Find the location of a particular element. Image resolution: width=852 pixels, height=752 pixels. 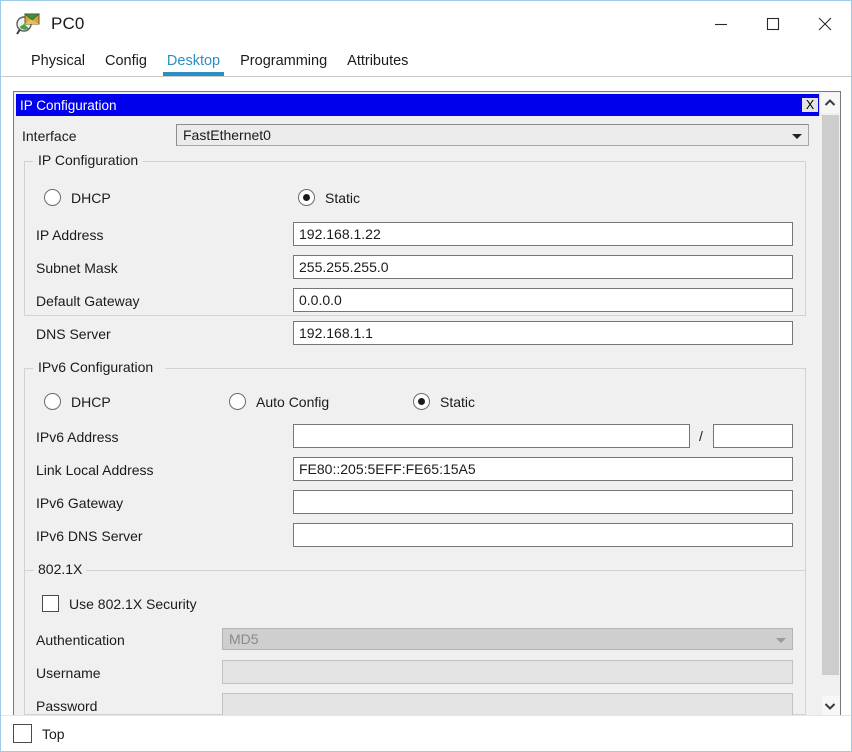

ipv6-dns-server-label: IPv6 DNS Server is located at coordinates (89, 536).